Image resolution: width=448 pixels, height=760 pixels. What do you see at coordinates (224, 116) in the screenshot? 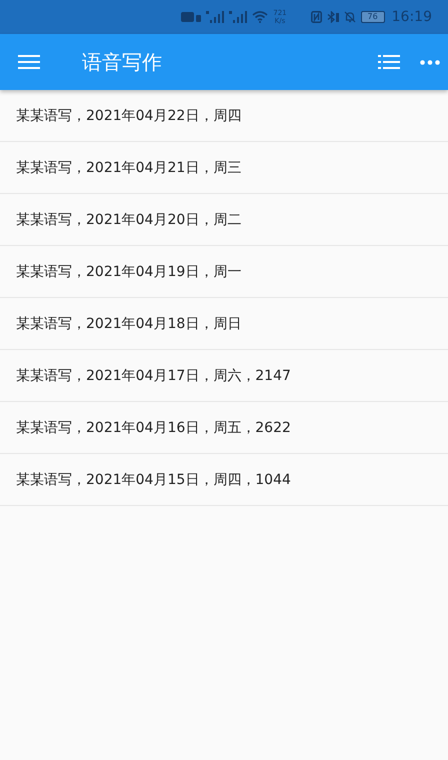
I see `list-item: 某某语写，2021年04月22日，周四` at bounding box center [224, 116].